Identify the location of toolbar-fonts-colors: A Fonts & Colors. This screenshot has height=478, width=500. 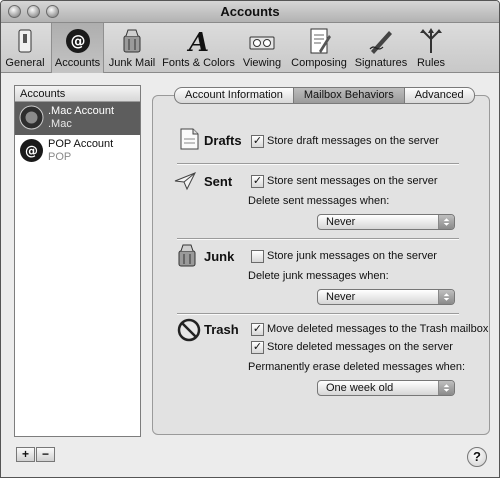
(198, 48).